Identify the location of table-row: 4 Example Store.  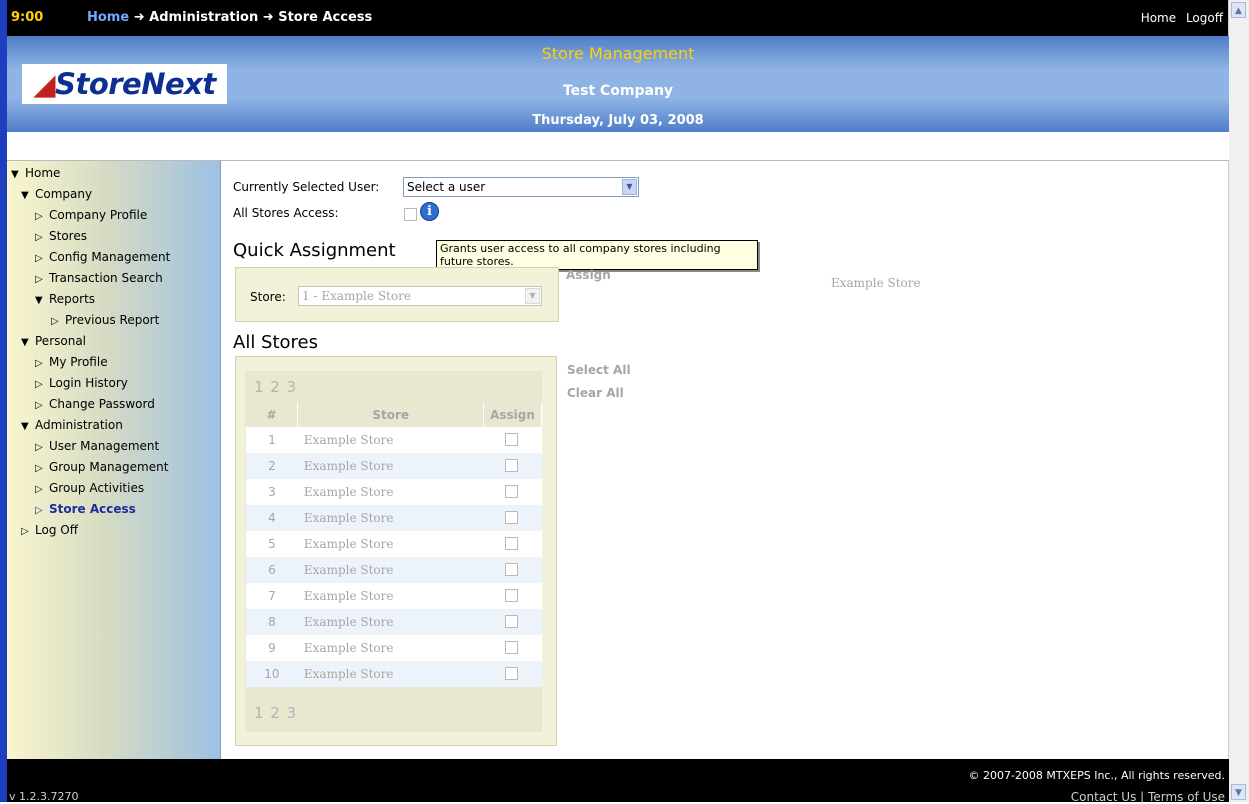
(394, 518).